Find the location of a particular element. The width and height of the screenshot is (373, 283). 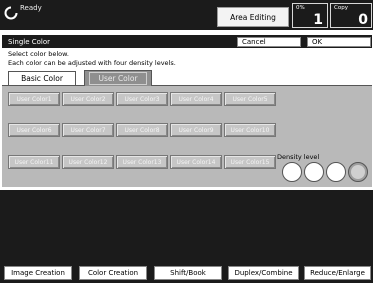

user-color-1-button: User Color1 is located at coordinates (34, 99).